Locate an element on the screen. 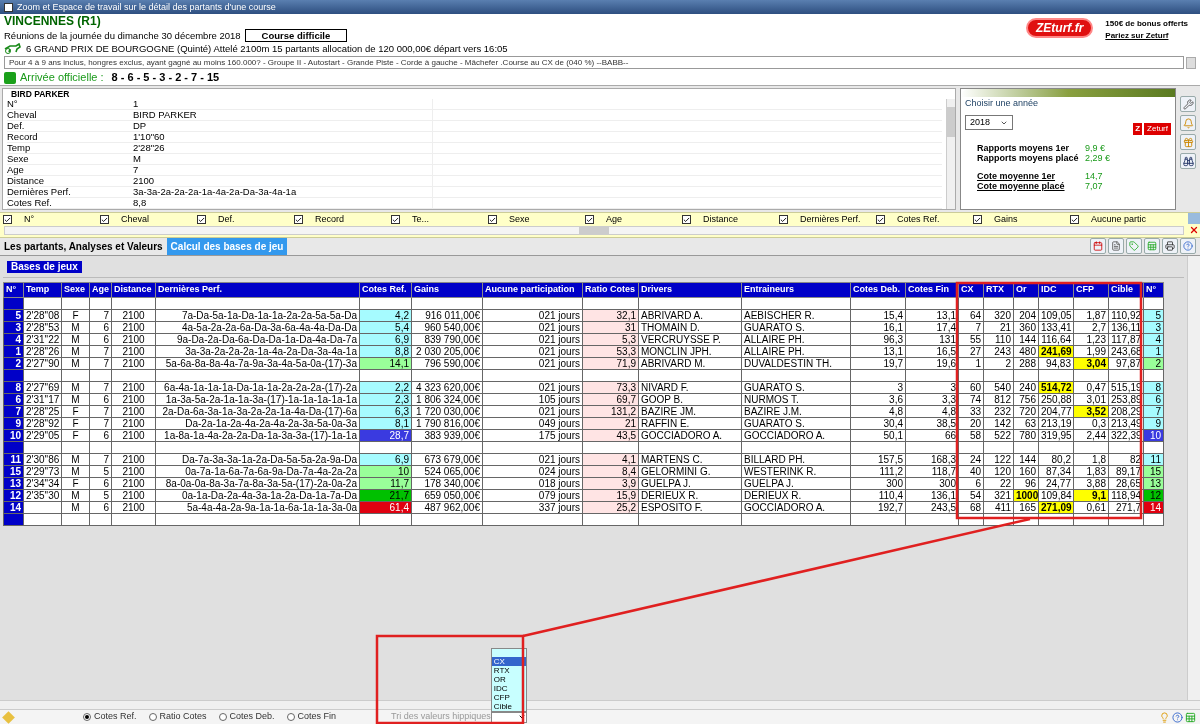  table-cell: 96 is located at coordinates (1026, 483).